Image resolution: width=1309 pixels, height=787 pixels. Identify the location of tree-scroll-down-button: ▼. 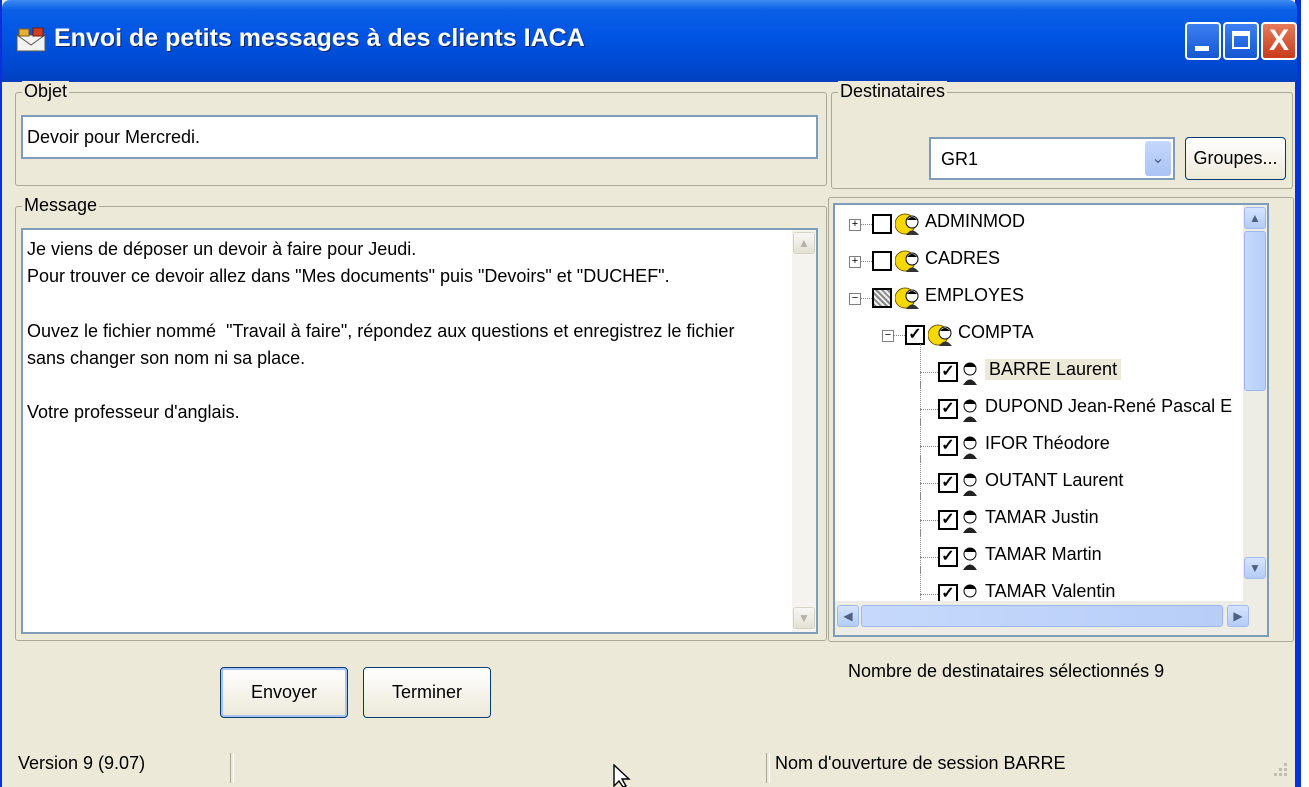
(1255, 568).